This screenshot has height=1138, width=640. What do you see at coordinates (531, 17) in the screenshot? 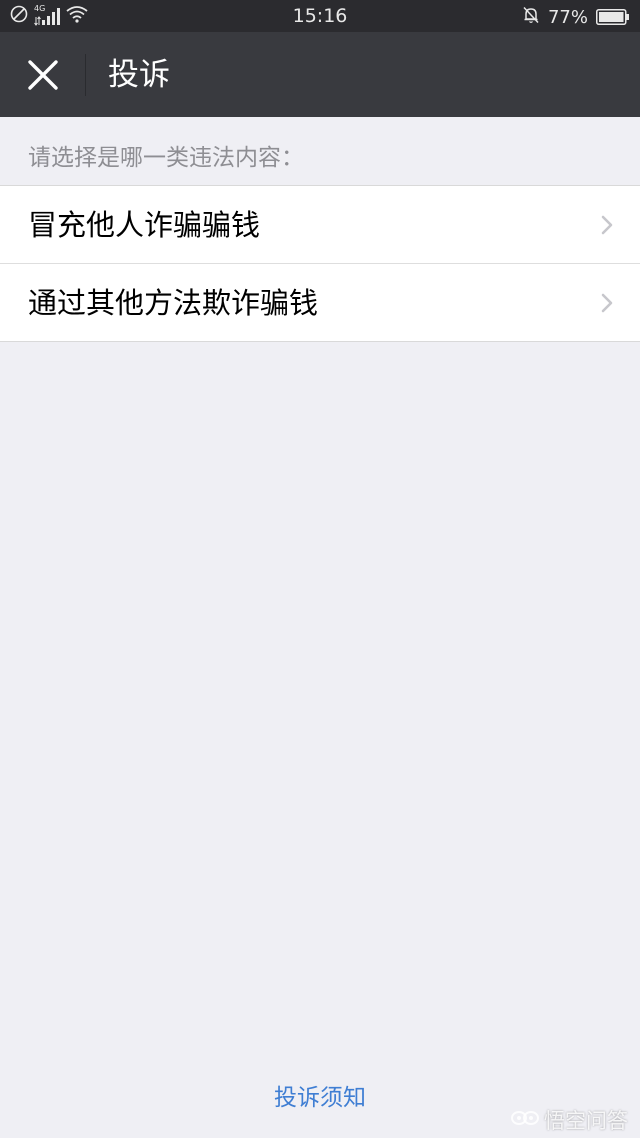
I see `muted-bell-icon` at bounding box center [531, 17].